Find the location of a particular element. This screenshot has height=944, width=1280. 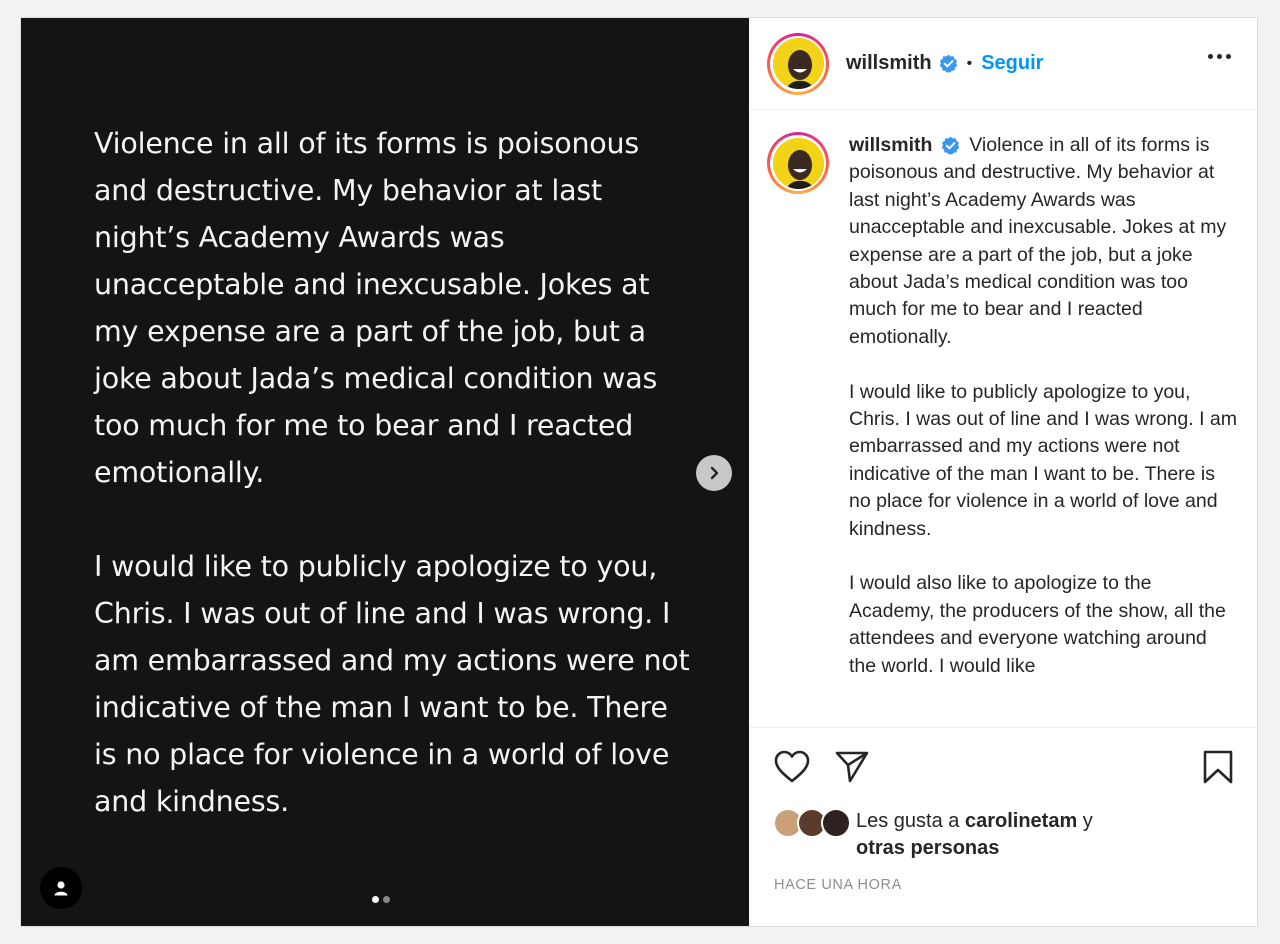

likes-connector: y is located at coordinates (1085, 821).